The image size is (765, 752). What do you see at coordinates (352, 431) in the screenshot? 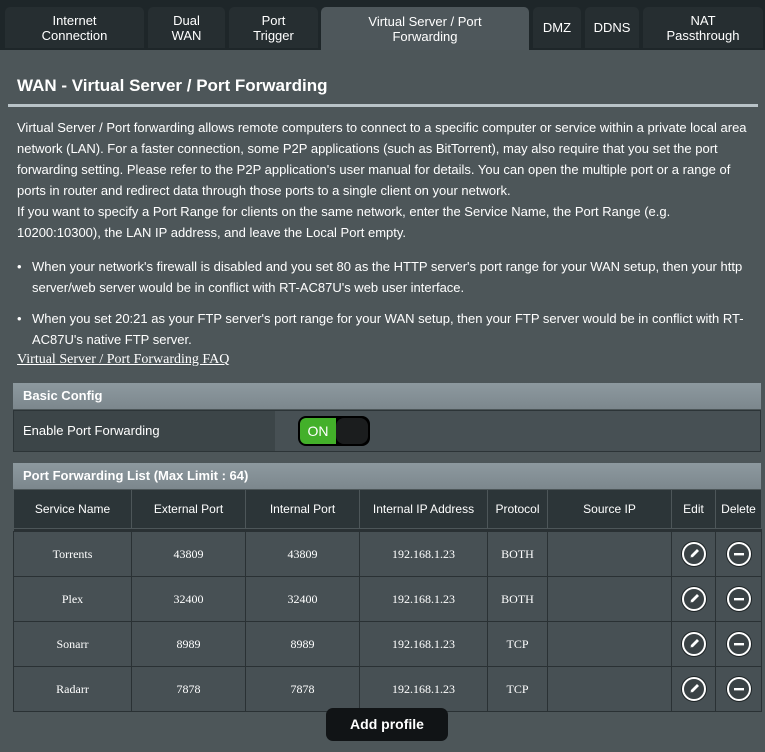
I see `toggle-knob` at bounding box center [352, 431].